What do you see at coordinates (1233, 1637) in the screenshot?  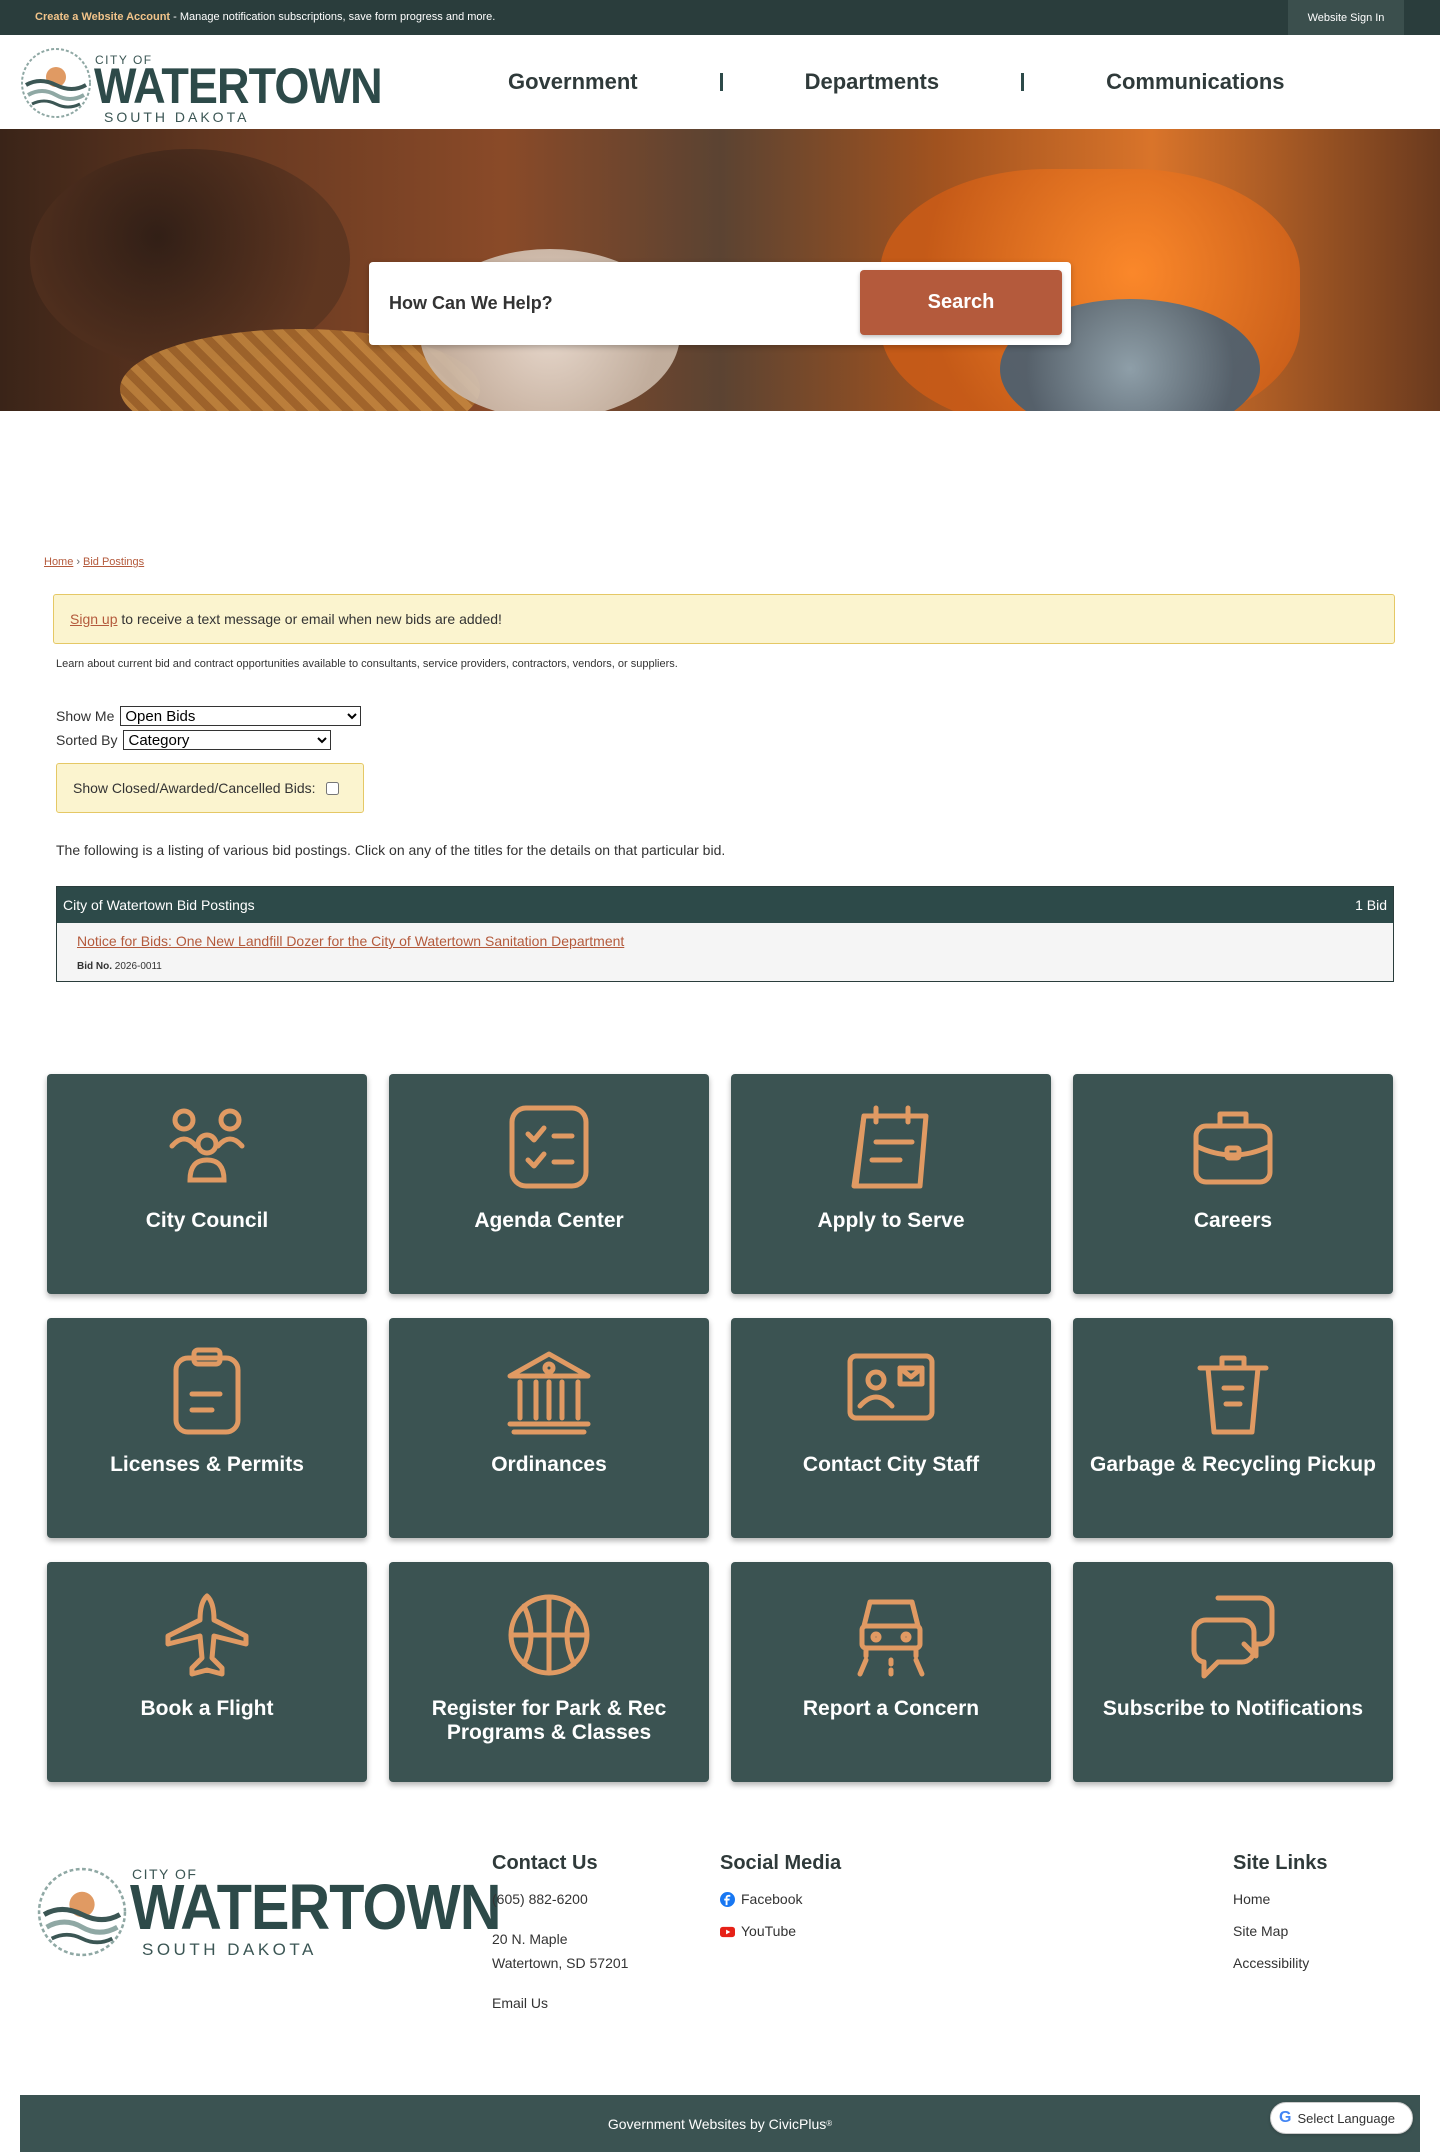 I see `chat-bubbles-icon` at bounding box center [1233, 1637].